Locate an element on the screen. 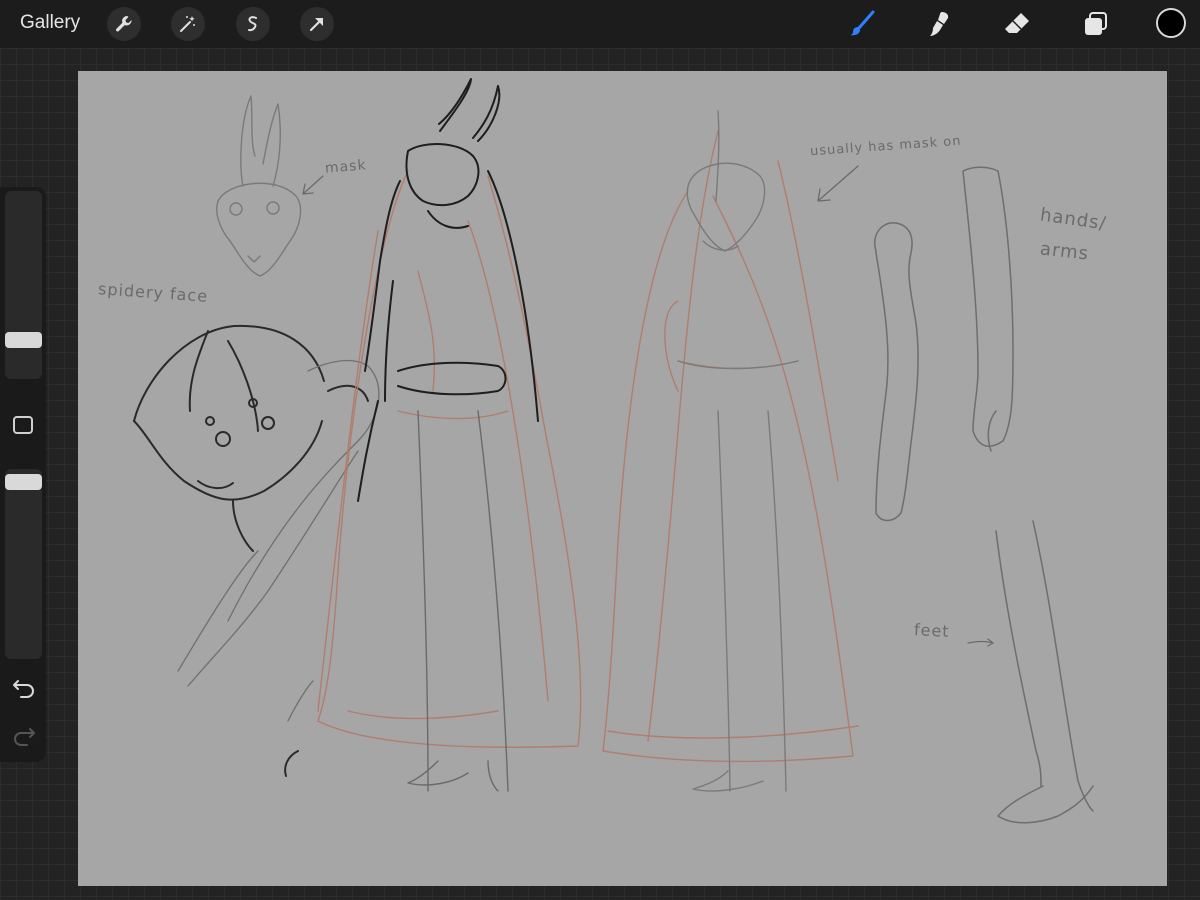 The height and width of the screenshot is (900, 1200). selection-icon is located at coordinates (253, 24).